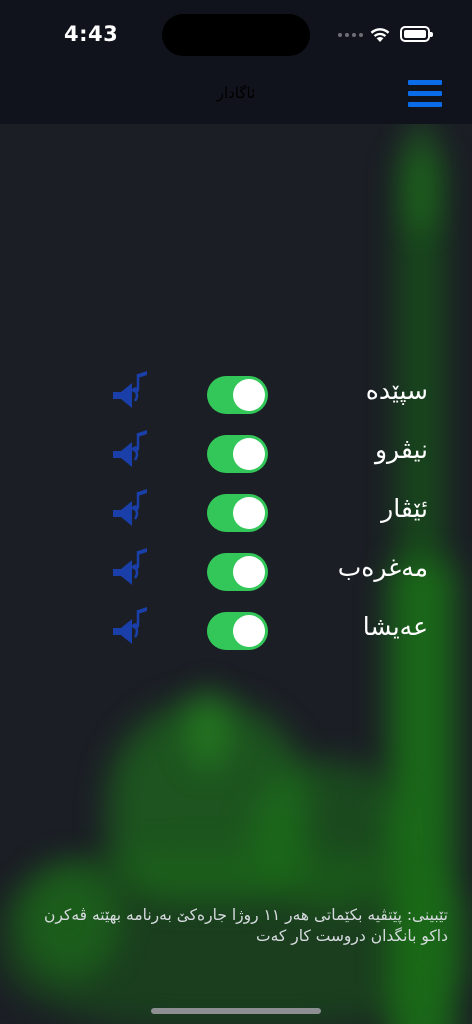  I want to click on wifi-icon, so click(380, 35).